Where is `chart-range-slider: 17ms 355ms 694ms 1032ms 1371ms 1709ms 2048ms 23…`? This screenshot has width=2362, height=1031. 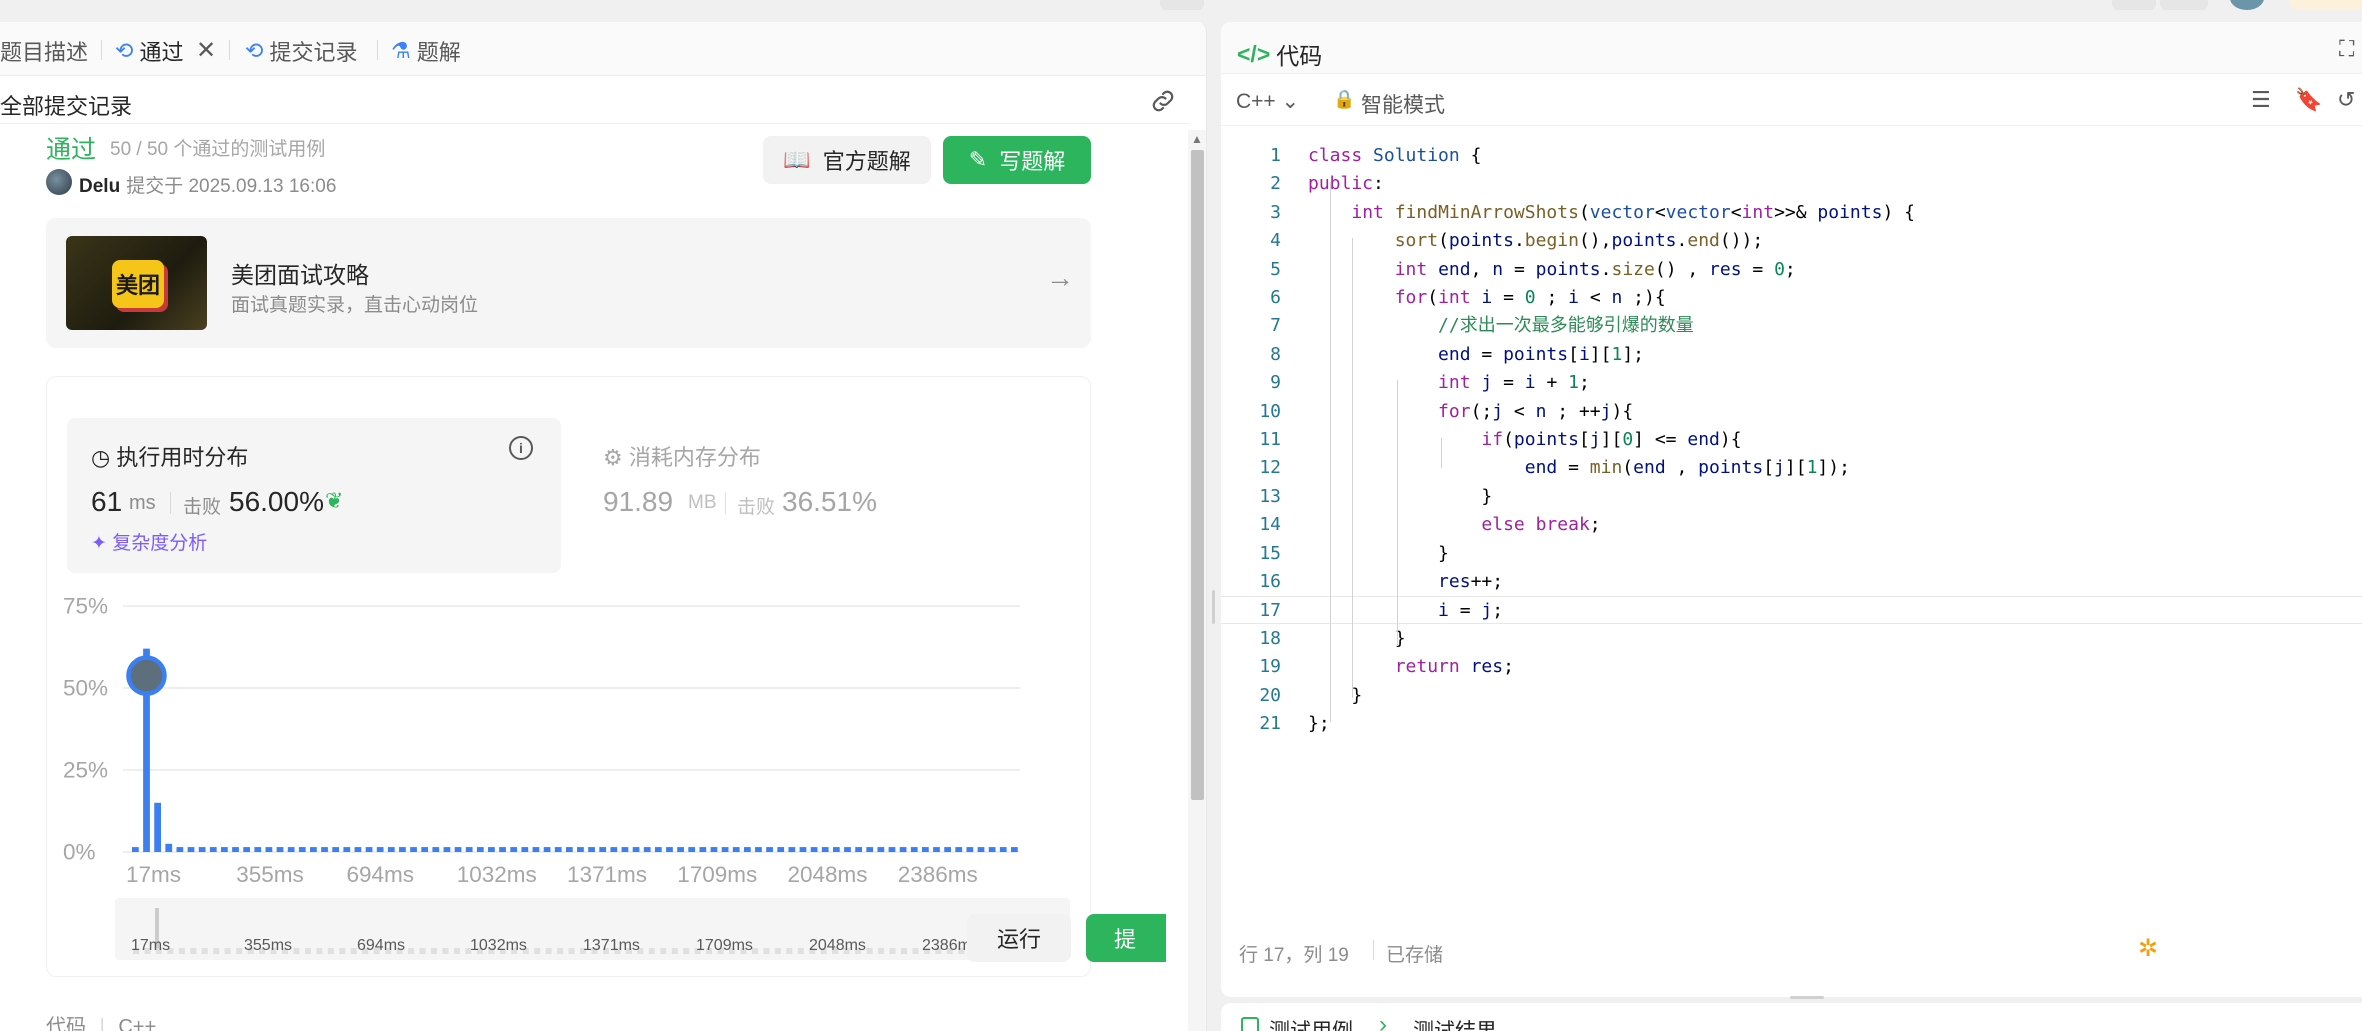
chart-range-slider: 17ms 355ms 694ms 1032ms 1371ms 1709ms 2048ms 23… is located at coordinates (592, 929).